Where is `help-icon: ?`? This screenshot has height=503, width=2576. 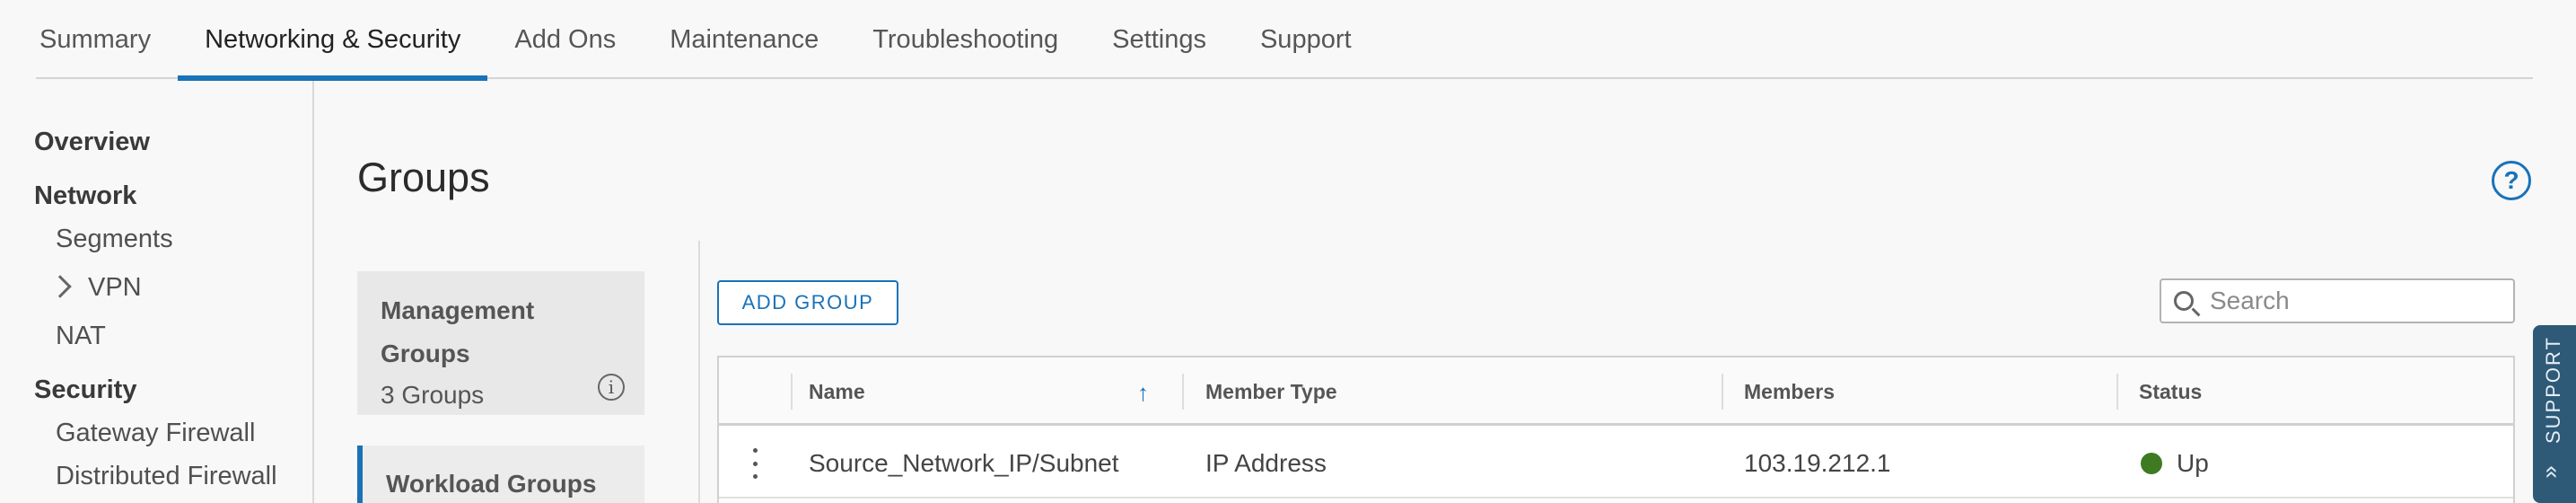 help-icon: ? is located at coordinates (2511, 180).